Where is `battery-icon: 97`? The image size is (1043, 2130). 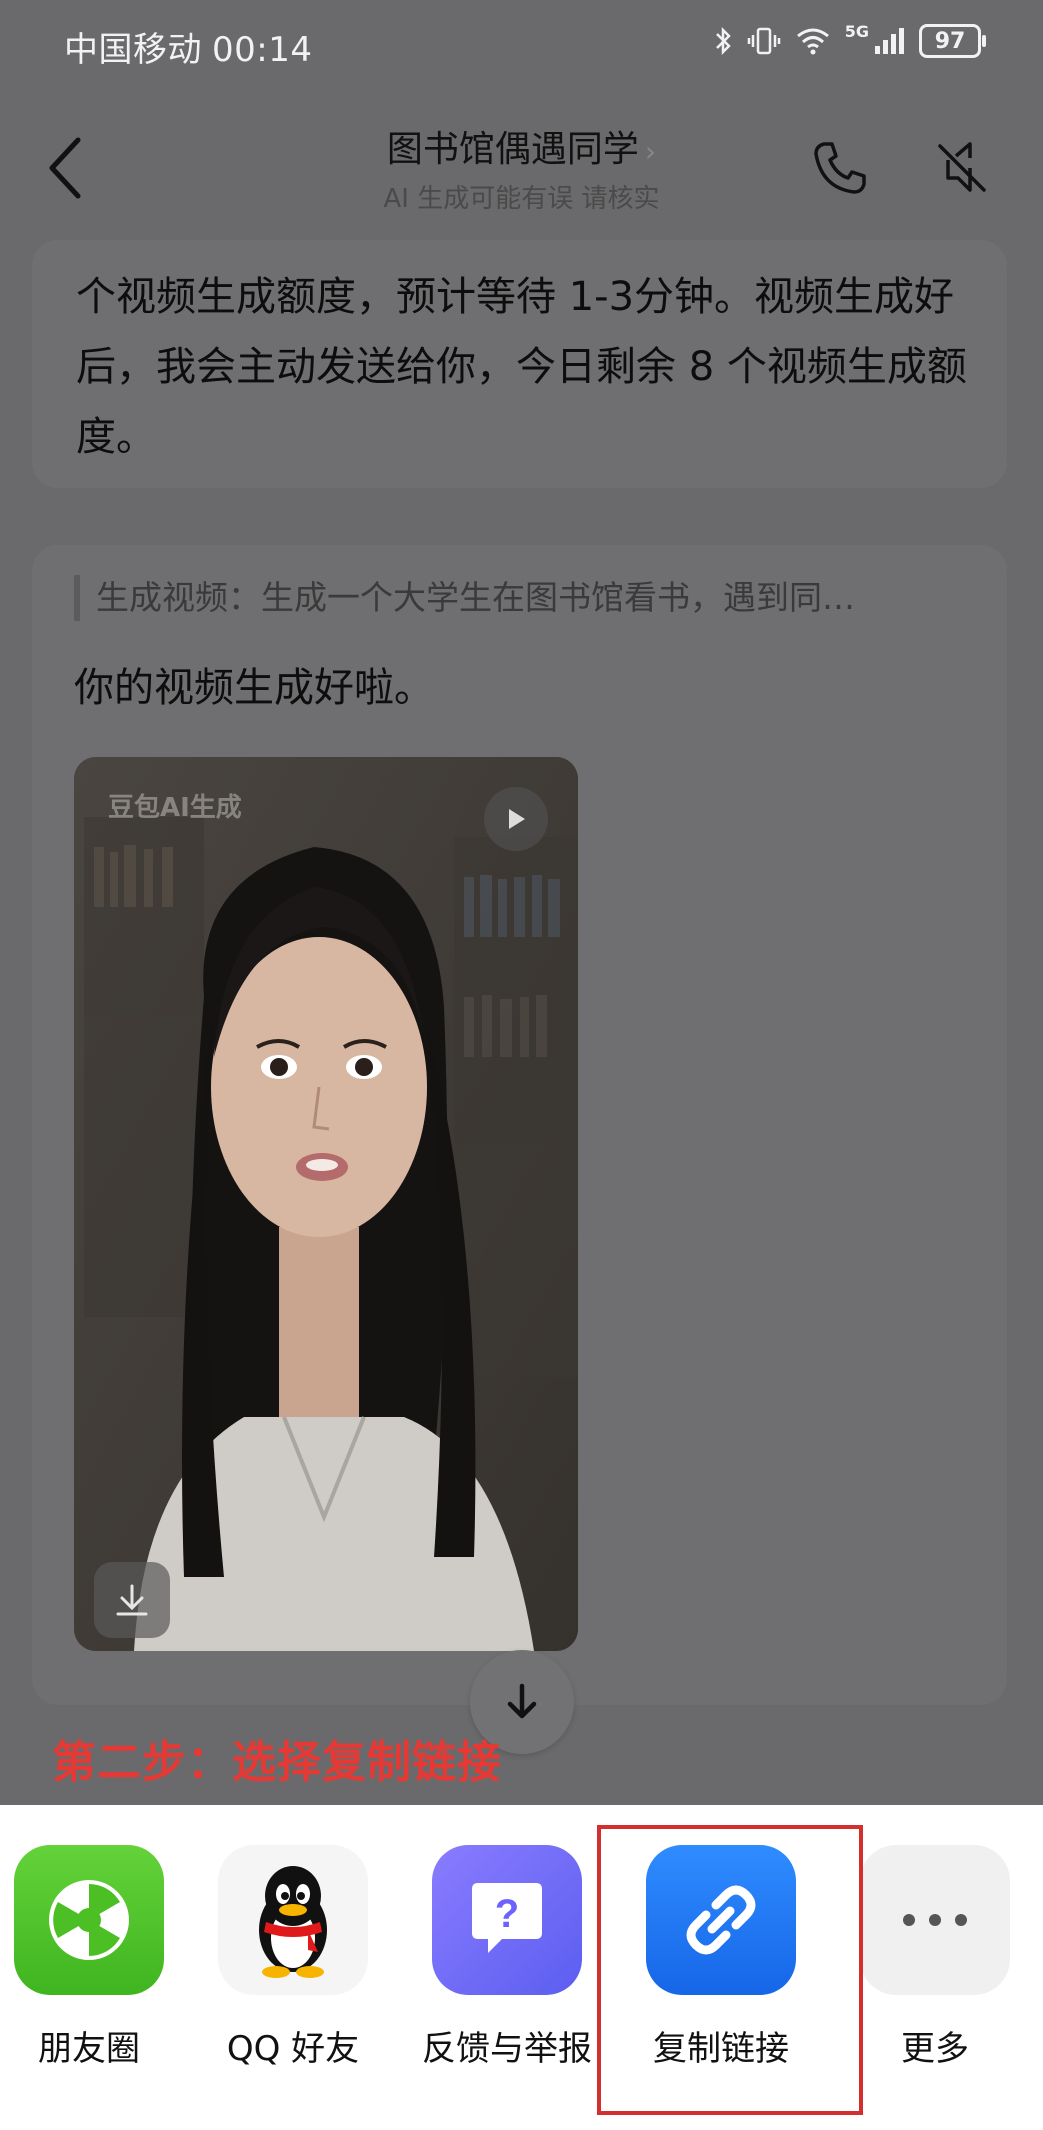
battery-icon: 97 is located at coordinates (952, 41).